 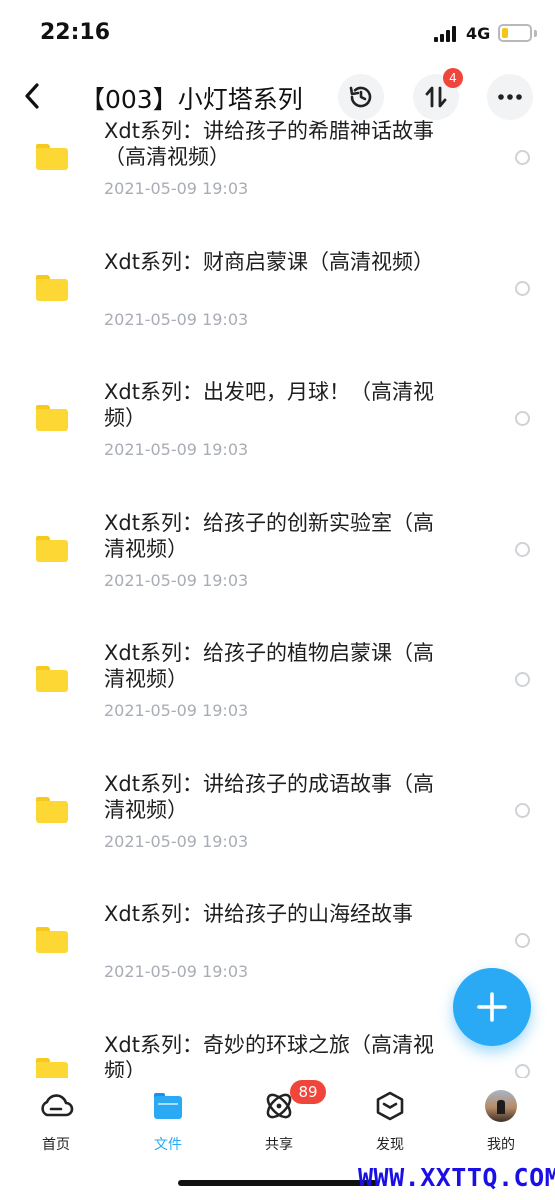 I want to click on file-list-item: Xdt系列：给孩子的创新实验室（高清视频） 2021-05-09 19:03, so click(x=277, y=503).